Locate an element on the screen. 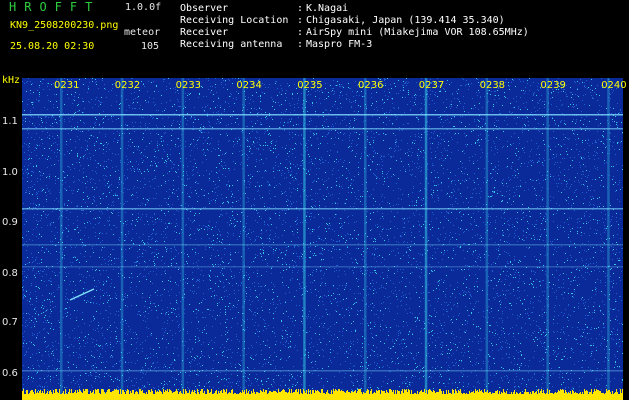 This screenshot has height=400, width=629. meteor-count: 105 is located at coordinates (150, 46).